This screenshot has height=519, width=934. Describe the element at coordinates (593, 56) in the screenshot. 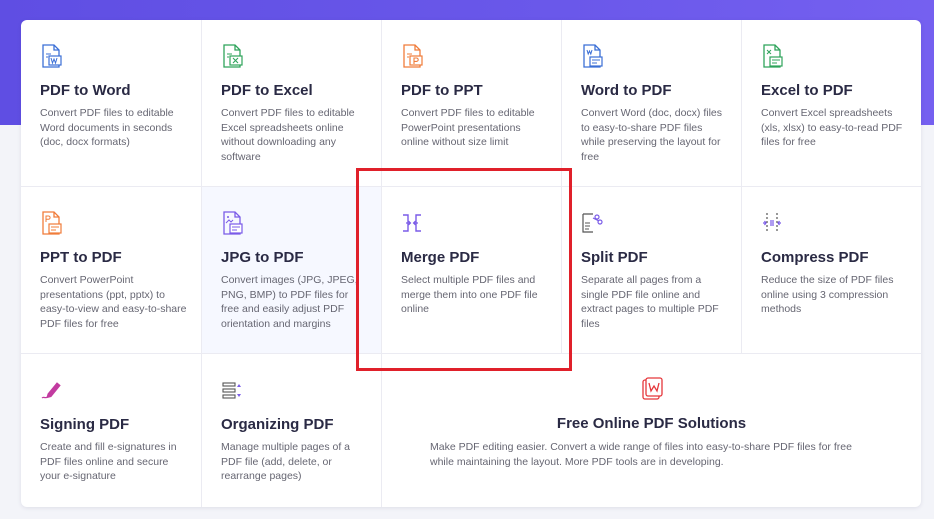

I see `word-to-pdf-icon` at that location.